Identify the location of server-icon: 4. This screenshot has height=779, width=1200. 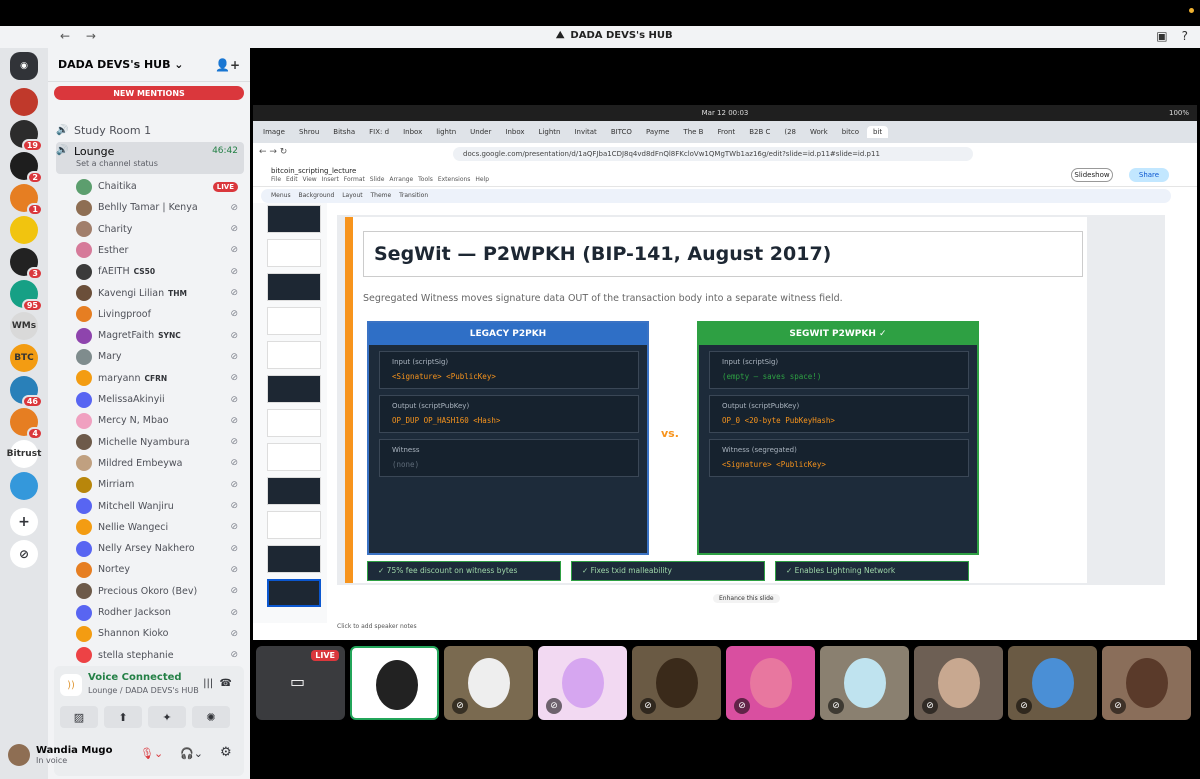
(26, 424).